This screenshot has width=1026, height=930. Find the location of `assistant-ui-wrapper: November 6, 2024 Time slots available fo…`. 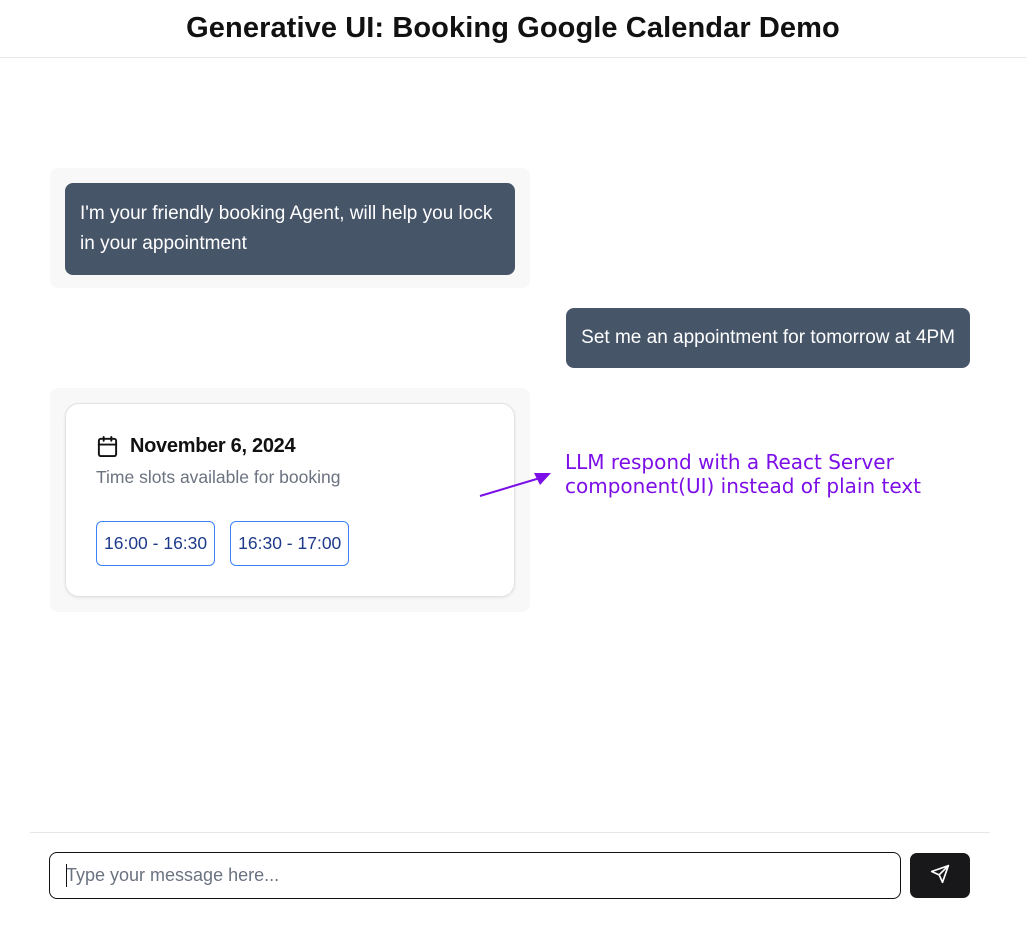

assistant-ui-wrapper: November 6, 2024 Time slots available fo… is located at coordinates (290, 500).